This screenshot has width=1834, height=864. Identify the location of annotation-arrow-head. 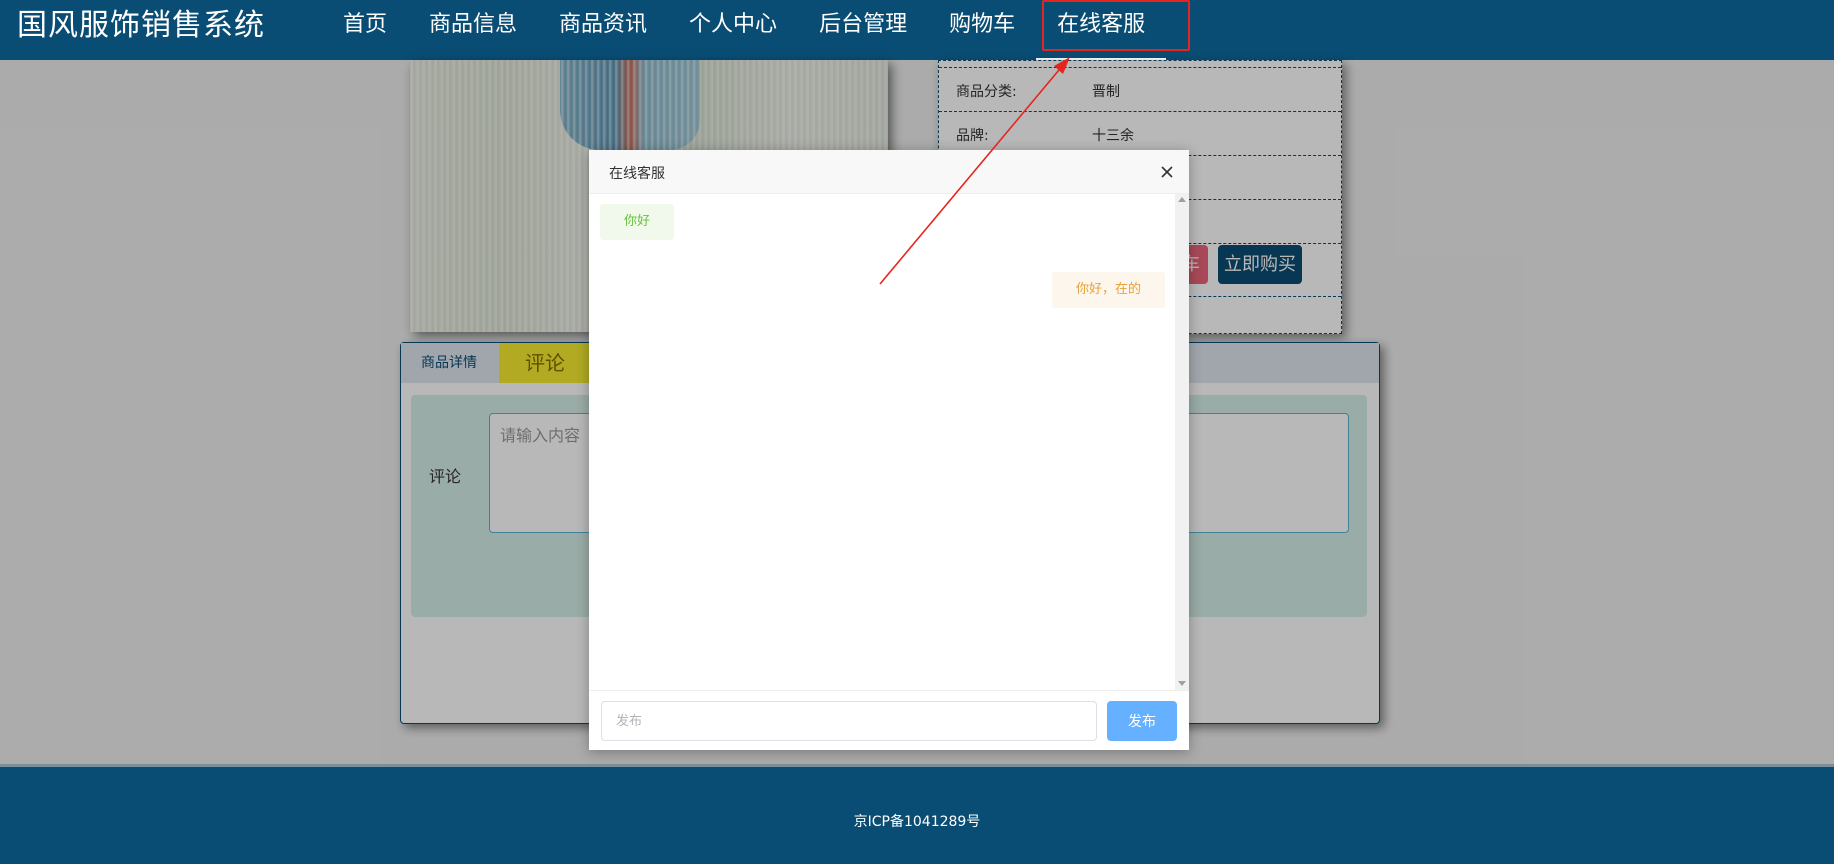
(1062, 65).